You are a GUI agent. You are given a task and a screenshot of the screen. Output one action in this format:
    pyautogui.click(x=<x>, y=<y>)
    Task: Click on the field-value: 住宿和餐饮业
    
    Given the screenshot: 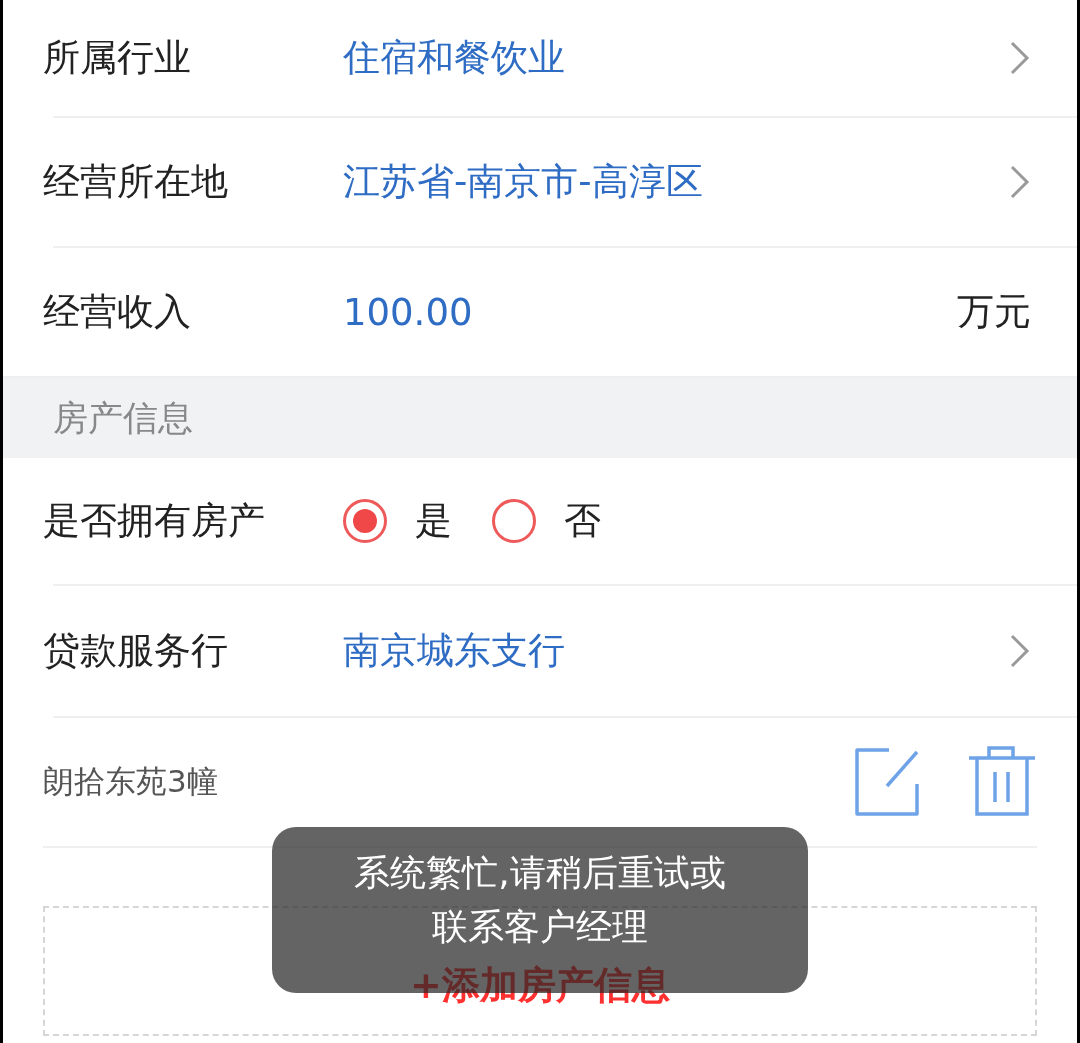 What is the action you would take?
    pyautogui.click(x=676, y=58)
    